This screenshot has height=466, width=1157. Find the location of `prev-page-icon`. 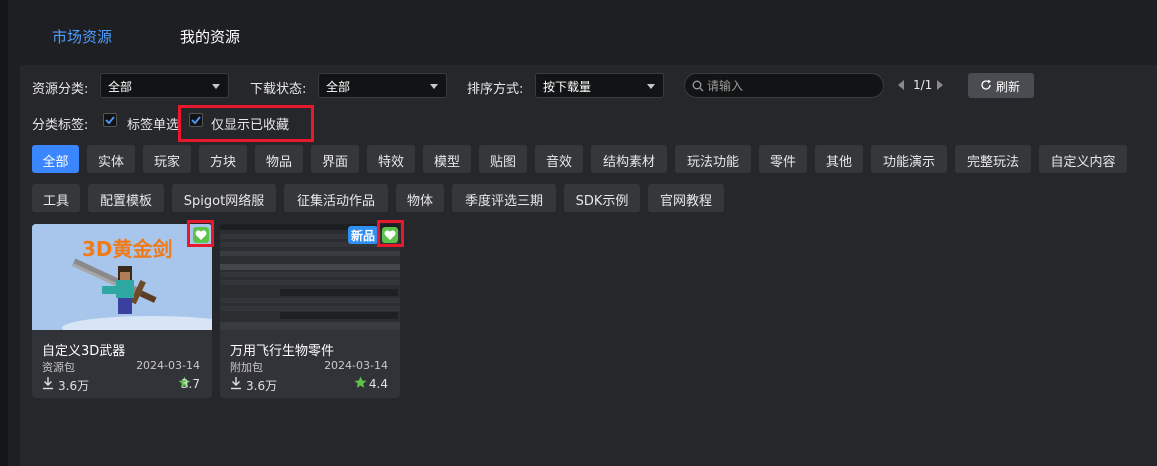

prev-page-icon is located at coordinates (901, 85).